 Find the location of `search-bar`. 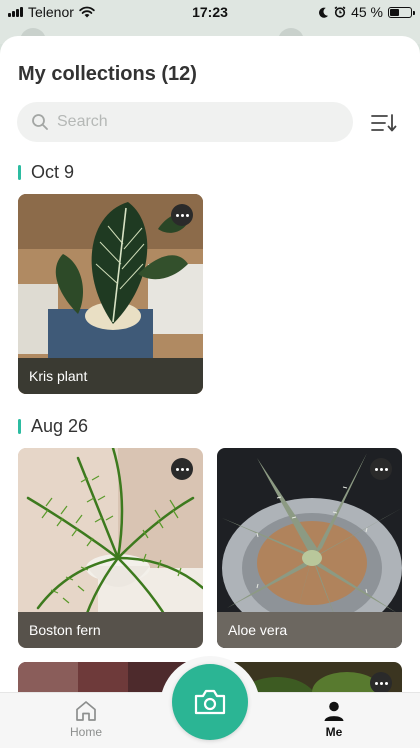

search-bar is located at coordinates (185, 122).